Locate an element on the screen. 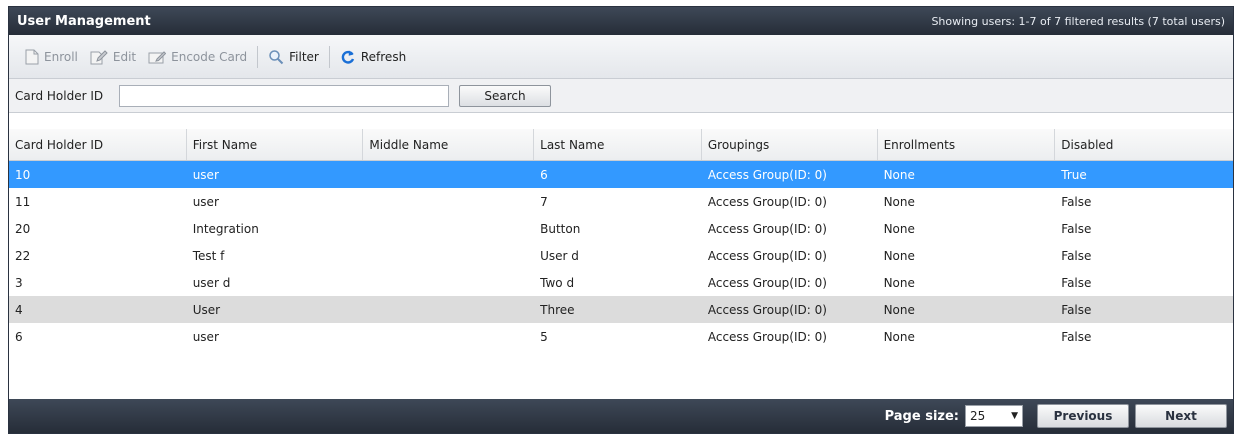 This screenshot has width=1244, height=434. window-title: User Management is located at coordinates (84, 21).